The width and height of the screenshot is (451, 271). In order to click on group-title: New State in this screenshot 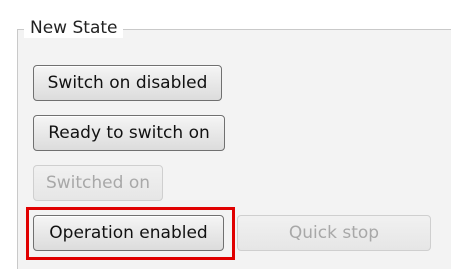, I will do `click(74, 28)`.